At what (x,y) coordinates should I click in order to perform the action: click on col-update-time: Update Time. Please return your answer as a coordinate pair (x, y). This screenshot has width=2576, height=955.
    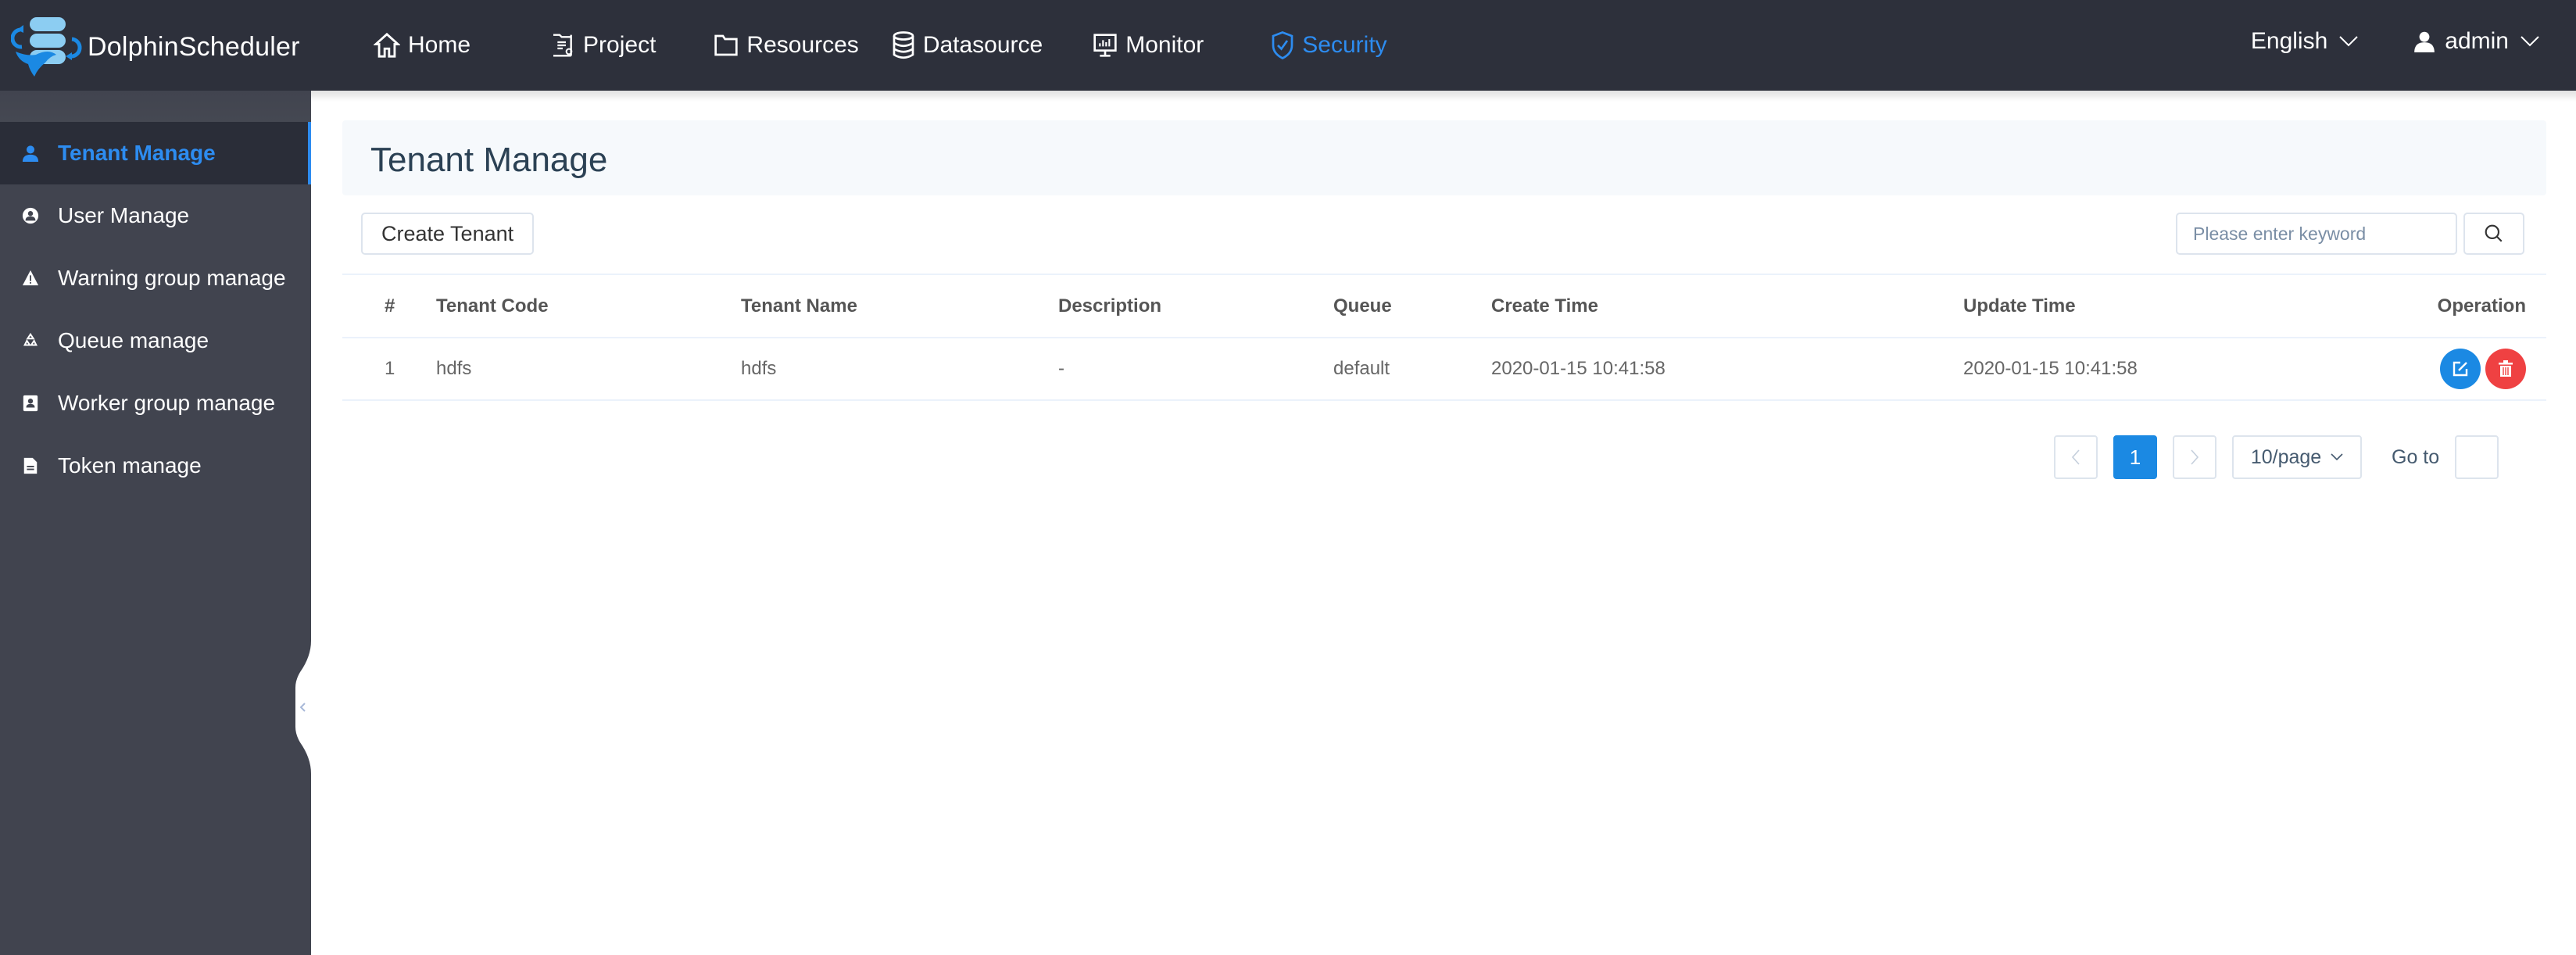
    Looking at the image, I should click on (2176, 306).